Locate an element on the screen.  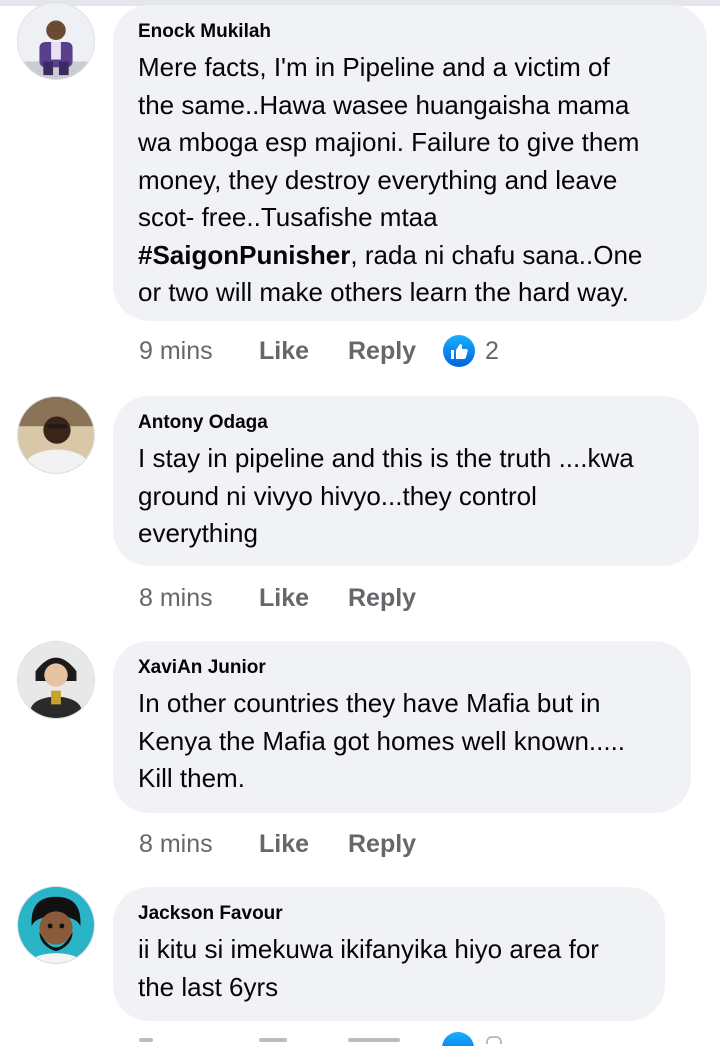
cutoff-comment-actions is located at coordinates (360, 1039).